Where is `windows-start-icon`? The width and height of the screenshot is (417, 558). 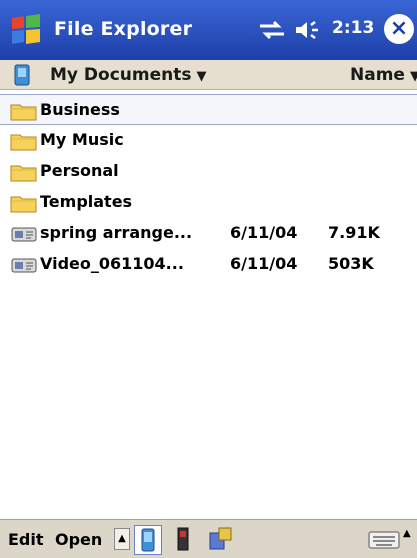
windows-start-icon is located at coordinates (26, 30).